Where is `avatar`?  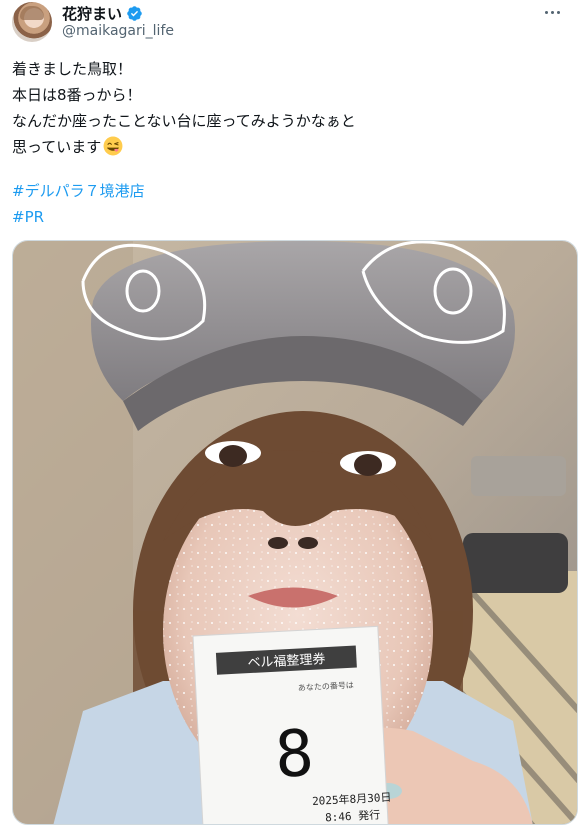 avatar is located at coordinates (32, 22).